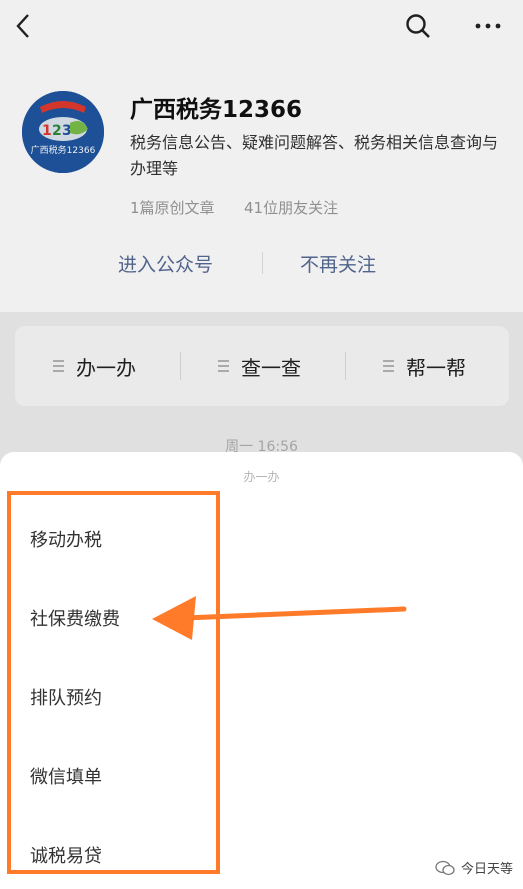 The image size is (523, 889). What do you see at coordinates (486, 869) in the screenshot?
I see `watermark-text: 今日天等` at bounding box center [486, 869].